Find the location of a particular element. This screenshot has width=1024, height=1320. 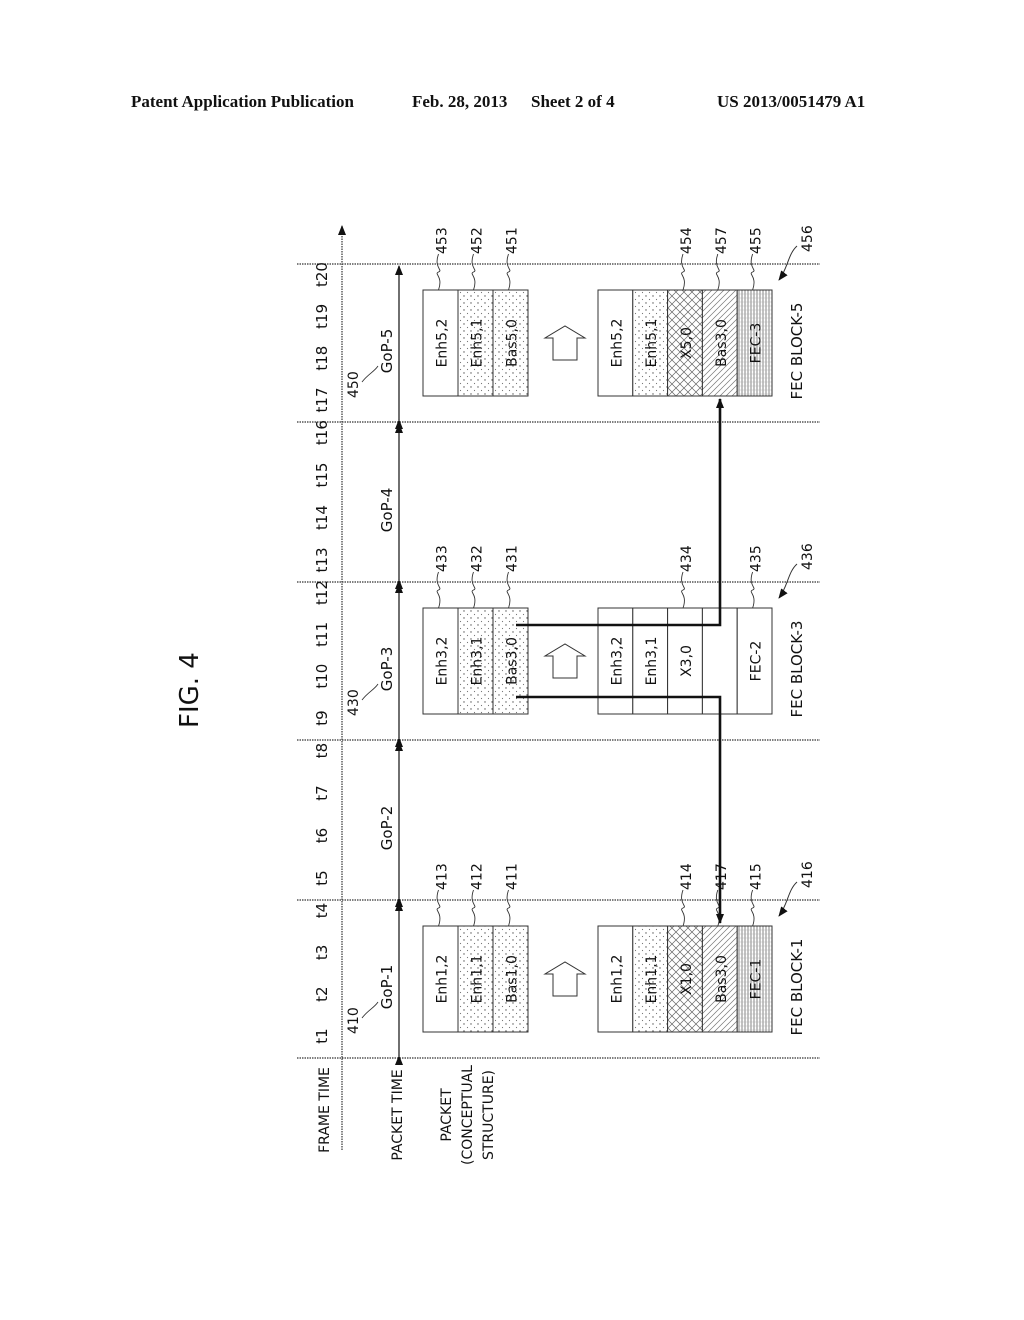

fec-reference-number: 415 is located at coordinates (757, 876).